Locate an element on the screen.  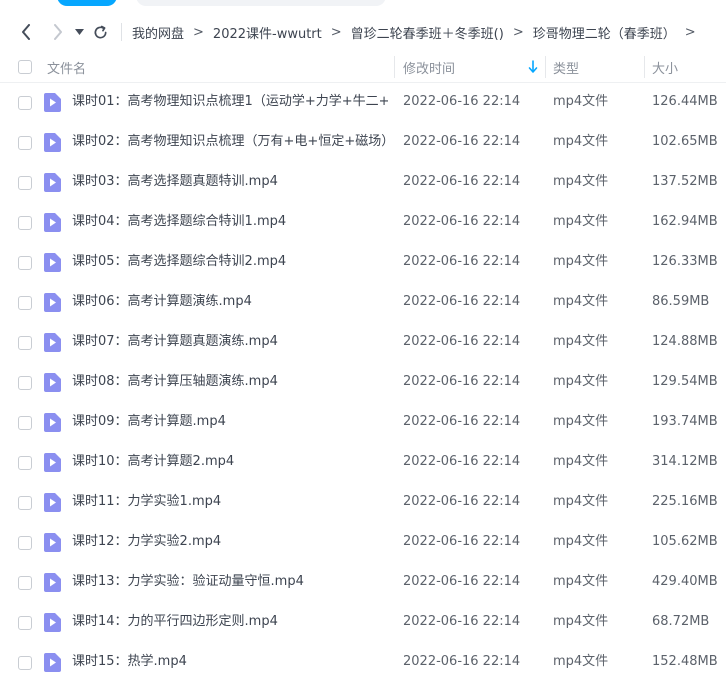
file-name: 课时15：热学.mp4 is located at coordinates (230, 662).